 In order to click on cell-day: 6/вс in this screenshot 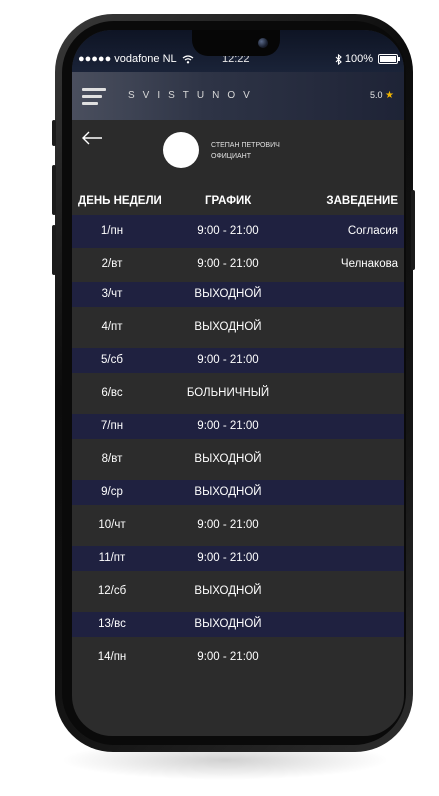, I will do `click(112, 393)`.